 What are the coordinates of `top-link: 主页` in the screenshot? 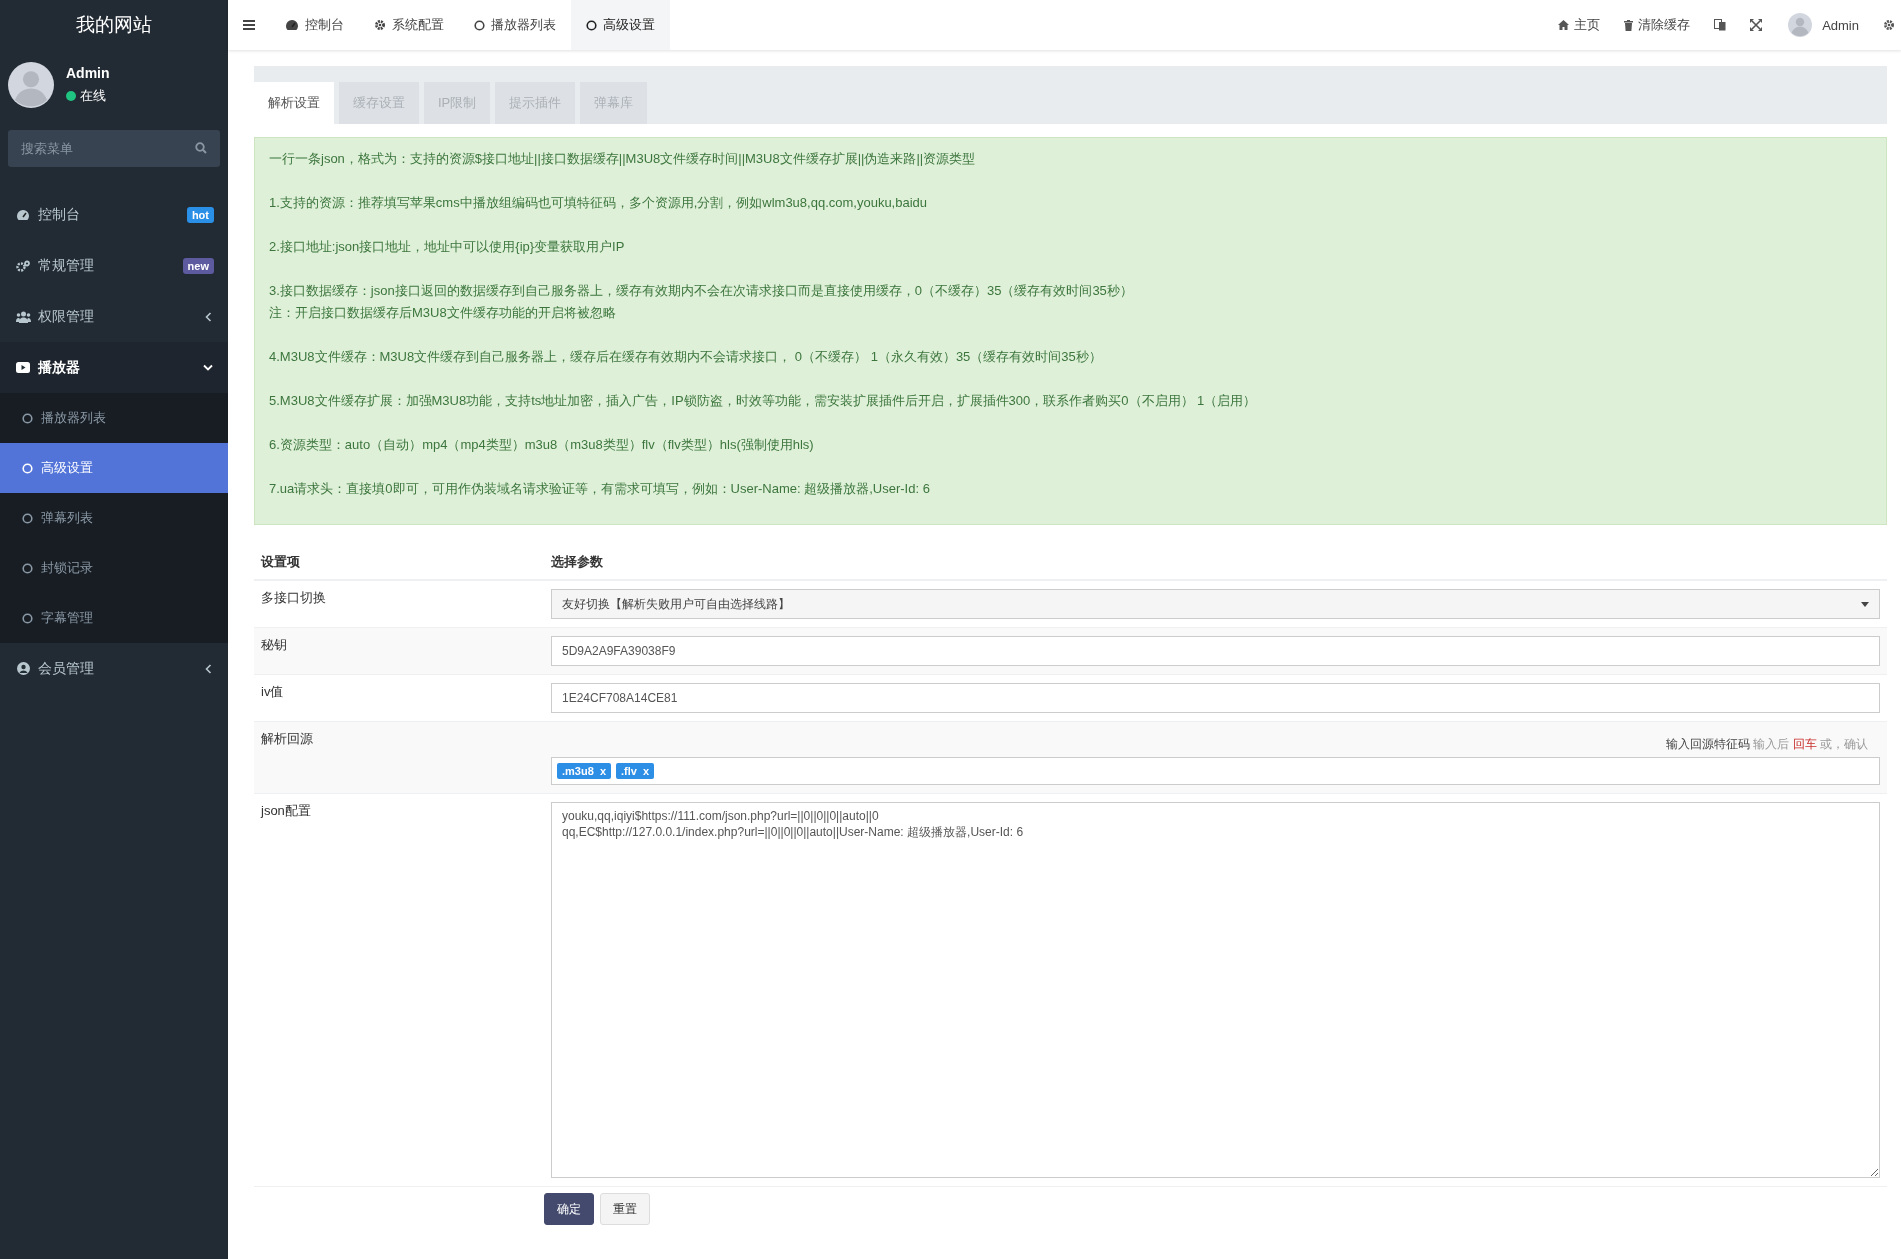 It's located at (1579, 25).